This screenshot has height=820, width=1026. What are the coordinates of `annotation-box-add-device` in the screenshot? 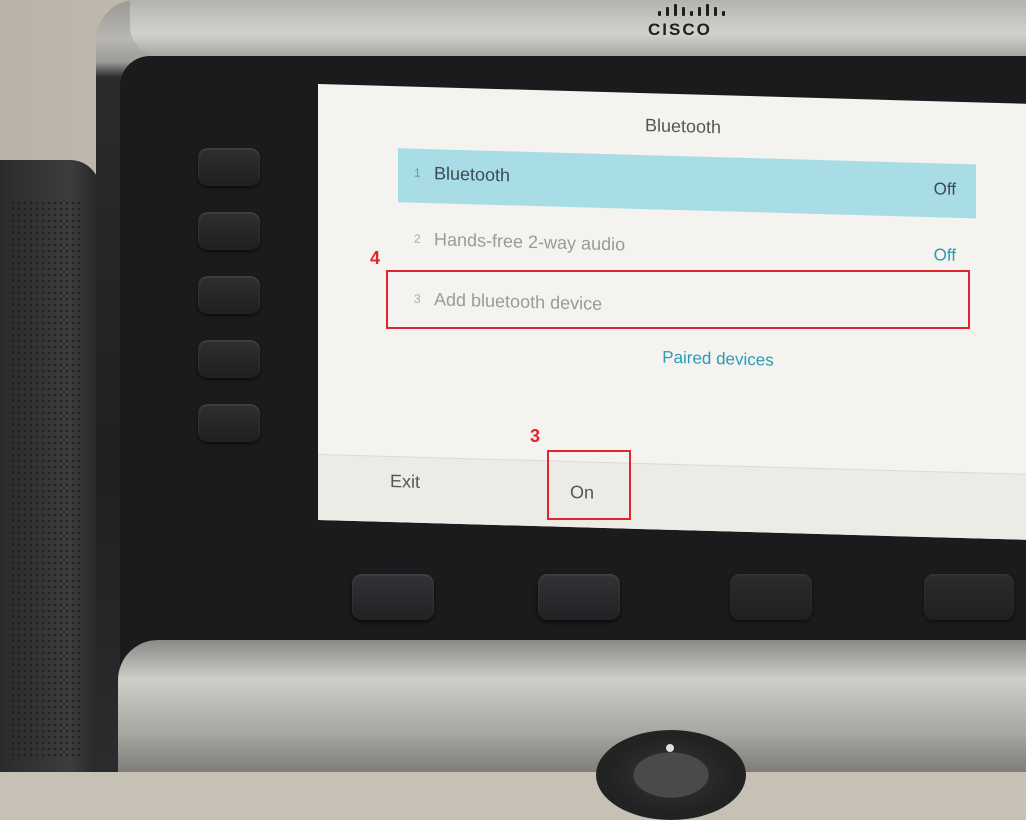 It's located at (678, 299).